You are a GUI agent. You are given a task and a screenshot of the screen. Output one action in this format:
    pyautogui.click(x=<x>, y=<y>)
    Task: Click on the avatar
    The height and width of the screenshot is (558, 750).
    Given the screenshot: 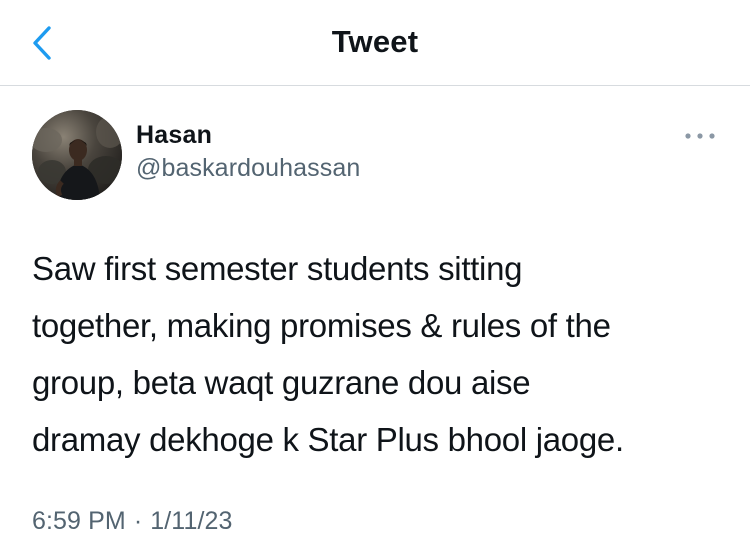 What is the action you would take?
    pyautogui.click(x=77, y=155)
    